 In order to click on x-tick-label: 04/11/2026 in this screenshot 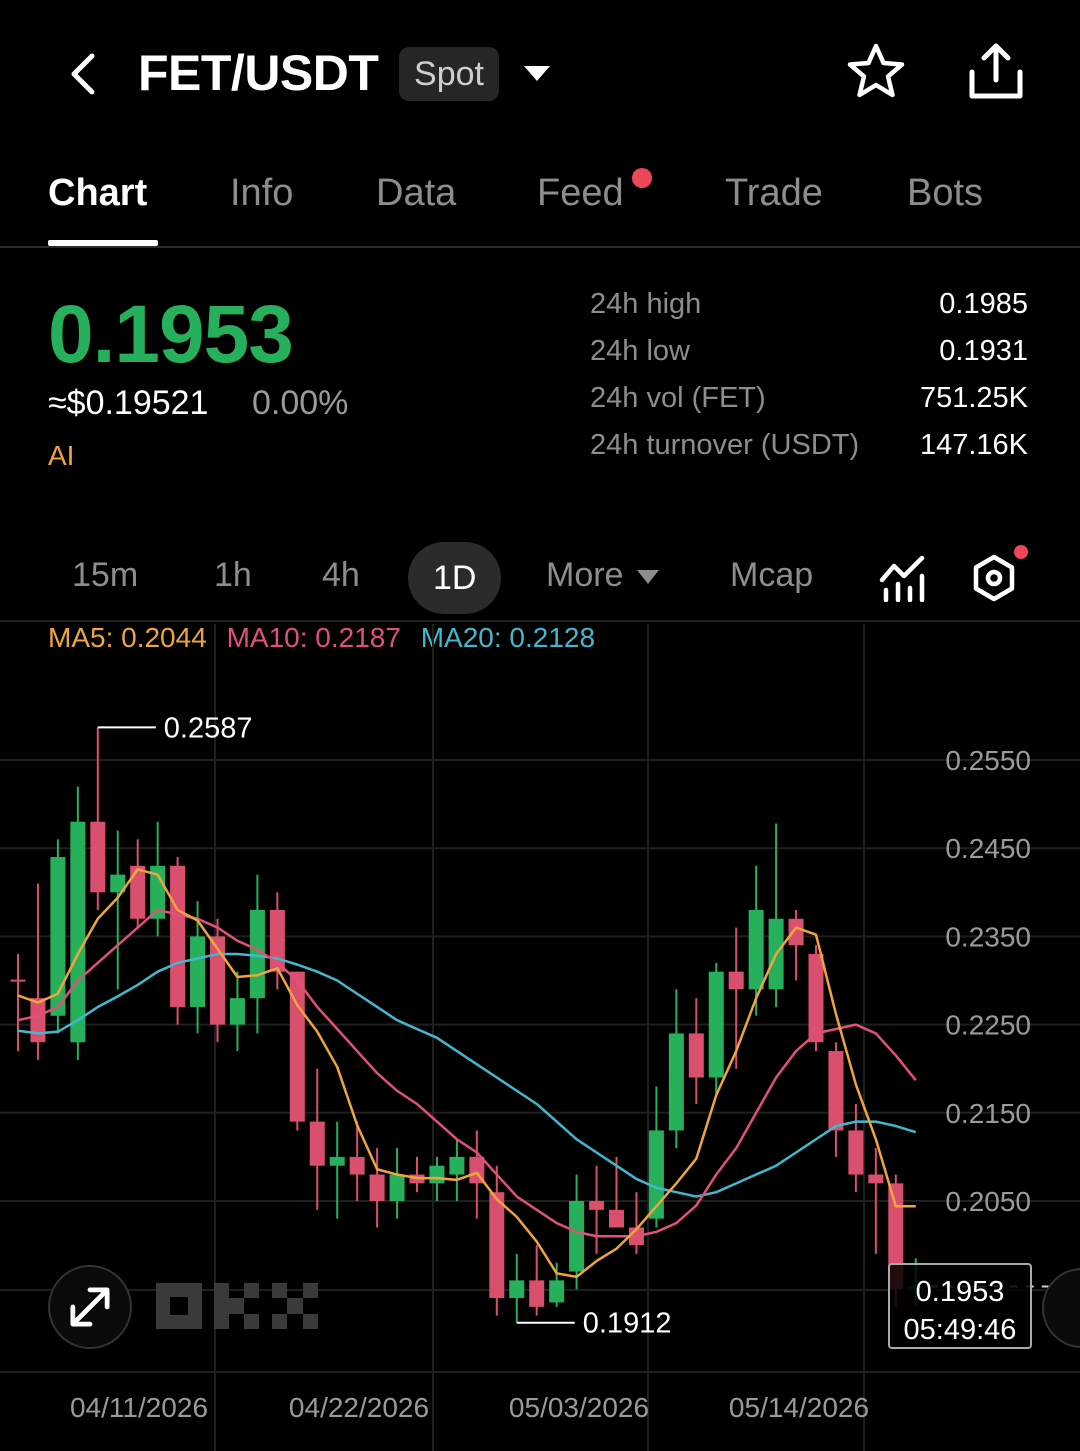, I will do `click(139, 1407)`.